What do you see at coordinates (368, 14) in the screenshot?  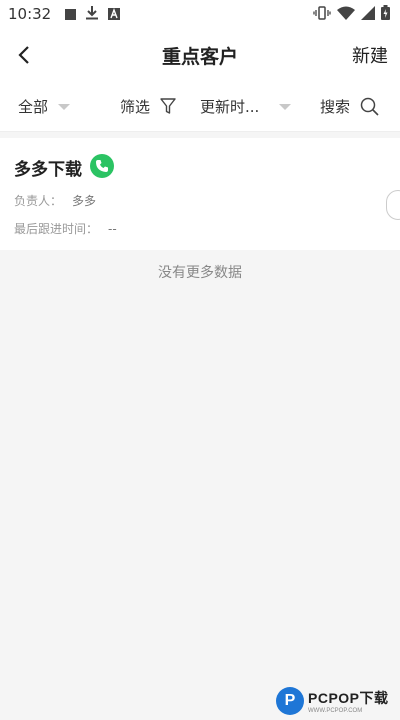 I see `signal-icon` at bounding box center [368, 14].